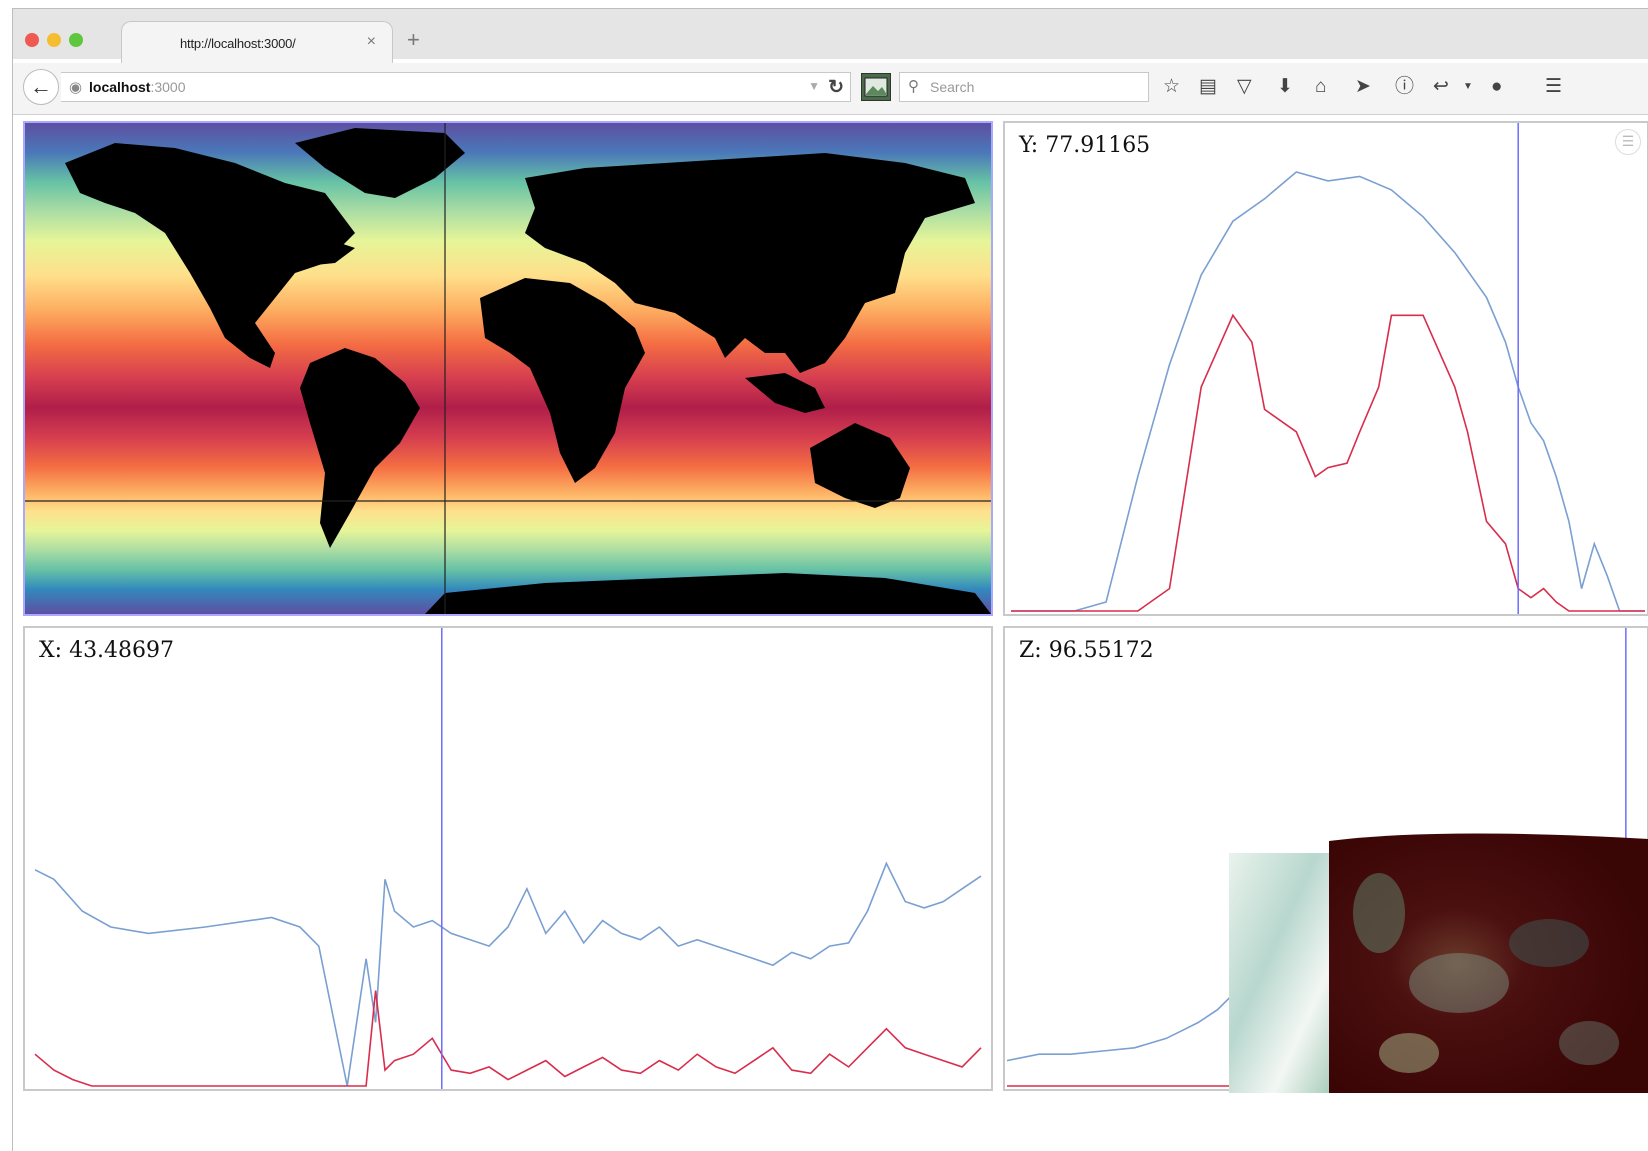  I want to click on maximize-window-button, so click(76, 40).